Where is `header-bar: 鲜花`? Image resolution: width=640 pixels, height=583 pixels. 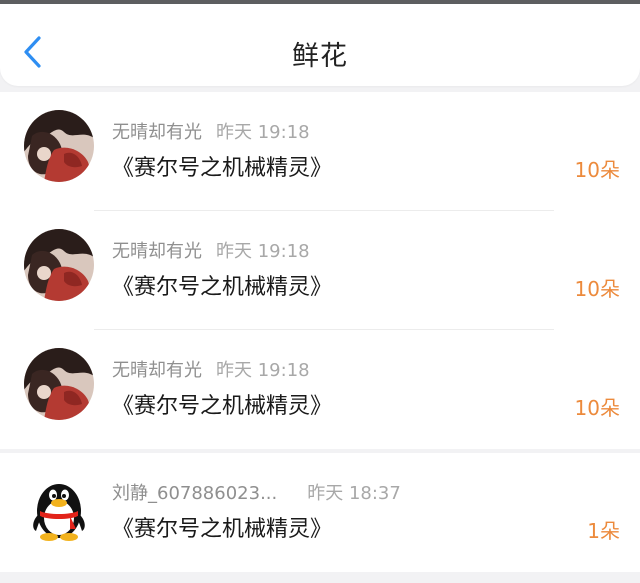
header-bar: 鲜花 is located at coordinates (320, 45).